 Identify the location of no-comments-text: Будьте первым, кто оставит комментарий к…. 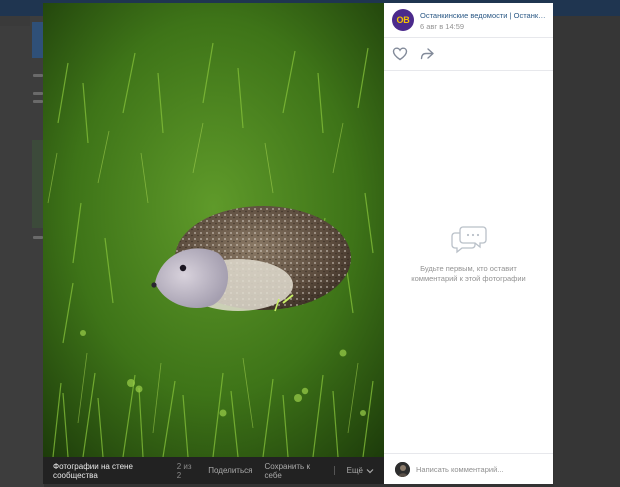
(468, 273).